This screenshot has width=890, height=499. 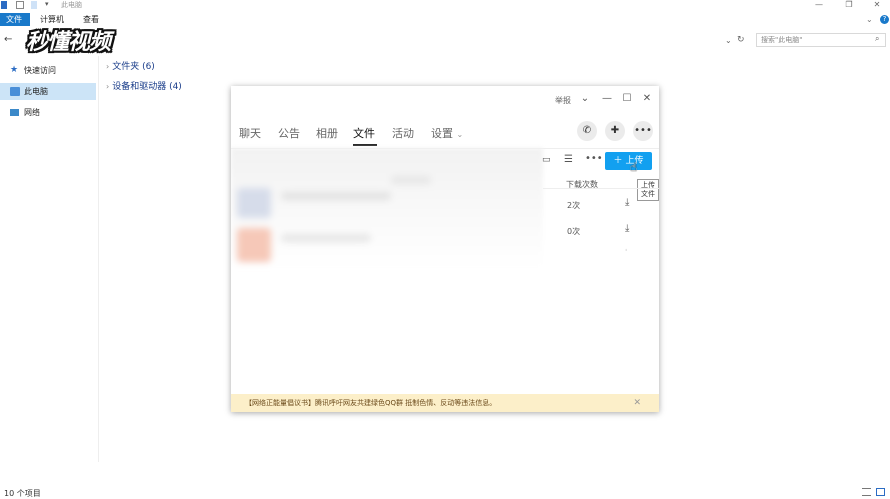 I want to click on tab-settings-label: 设置, so click(x=442, y=133).